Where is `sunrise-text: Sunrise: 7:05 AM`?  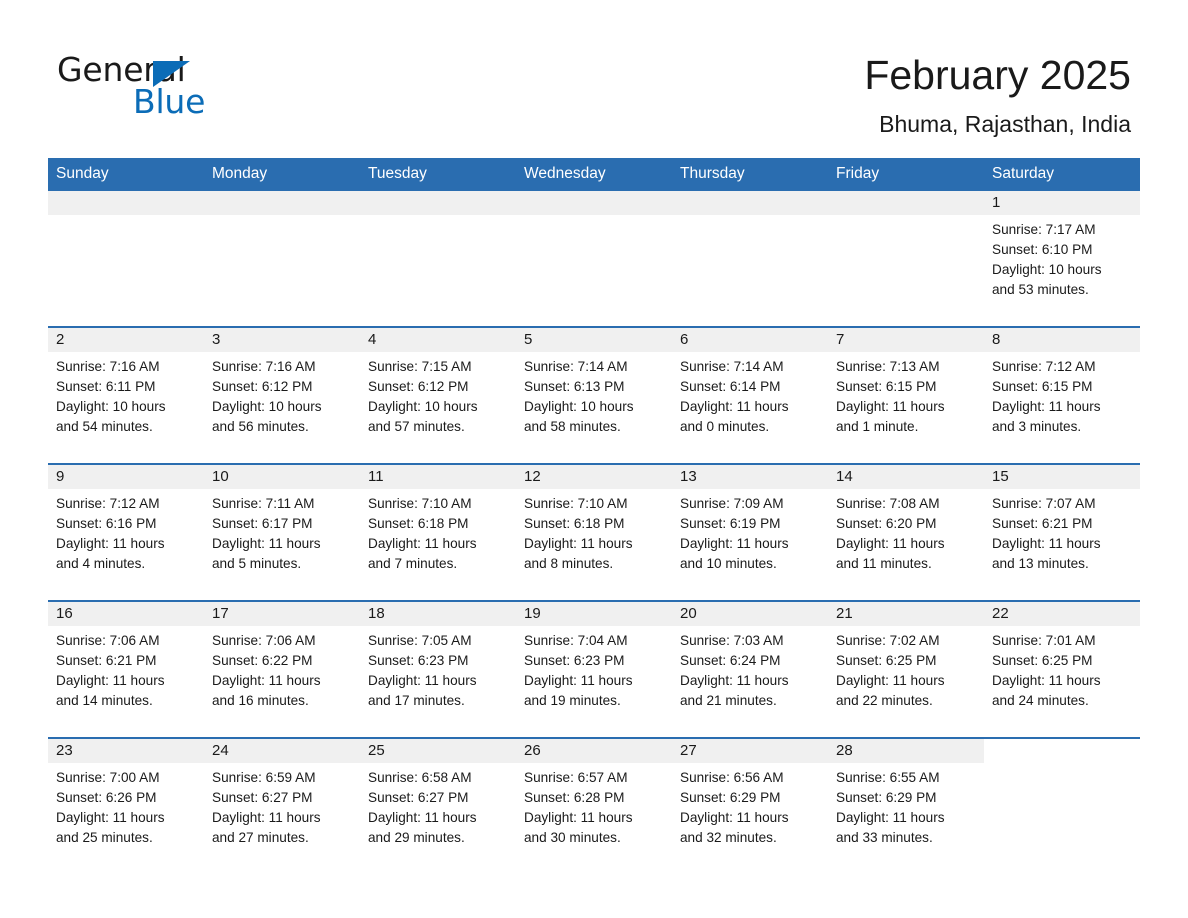
sunrise-text: Sunrise: 7:05 AM is located at coordinates (420, 640).